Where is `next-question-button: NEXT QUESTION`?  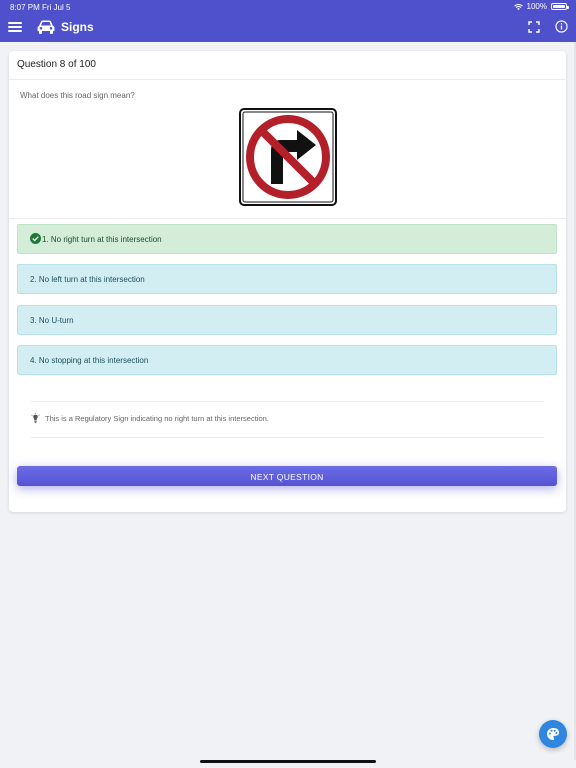
next-question-button: NEXT QUESTION is located at coordinates (287, 476).